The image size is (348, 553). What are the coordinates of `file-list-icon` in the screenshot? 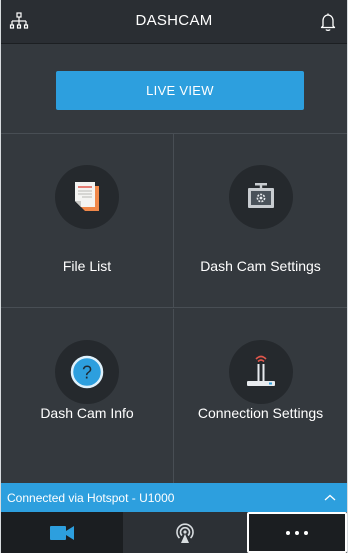 It's located at (87, 197).